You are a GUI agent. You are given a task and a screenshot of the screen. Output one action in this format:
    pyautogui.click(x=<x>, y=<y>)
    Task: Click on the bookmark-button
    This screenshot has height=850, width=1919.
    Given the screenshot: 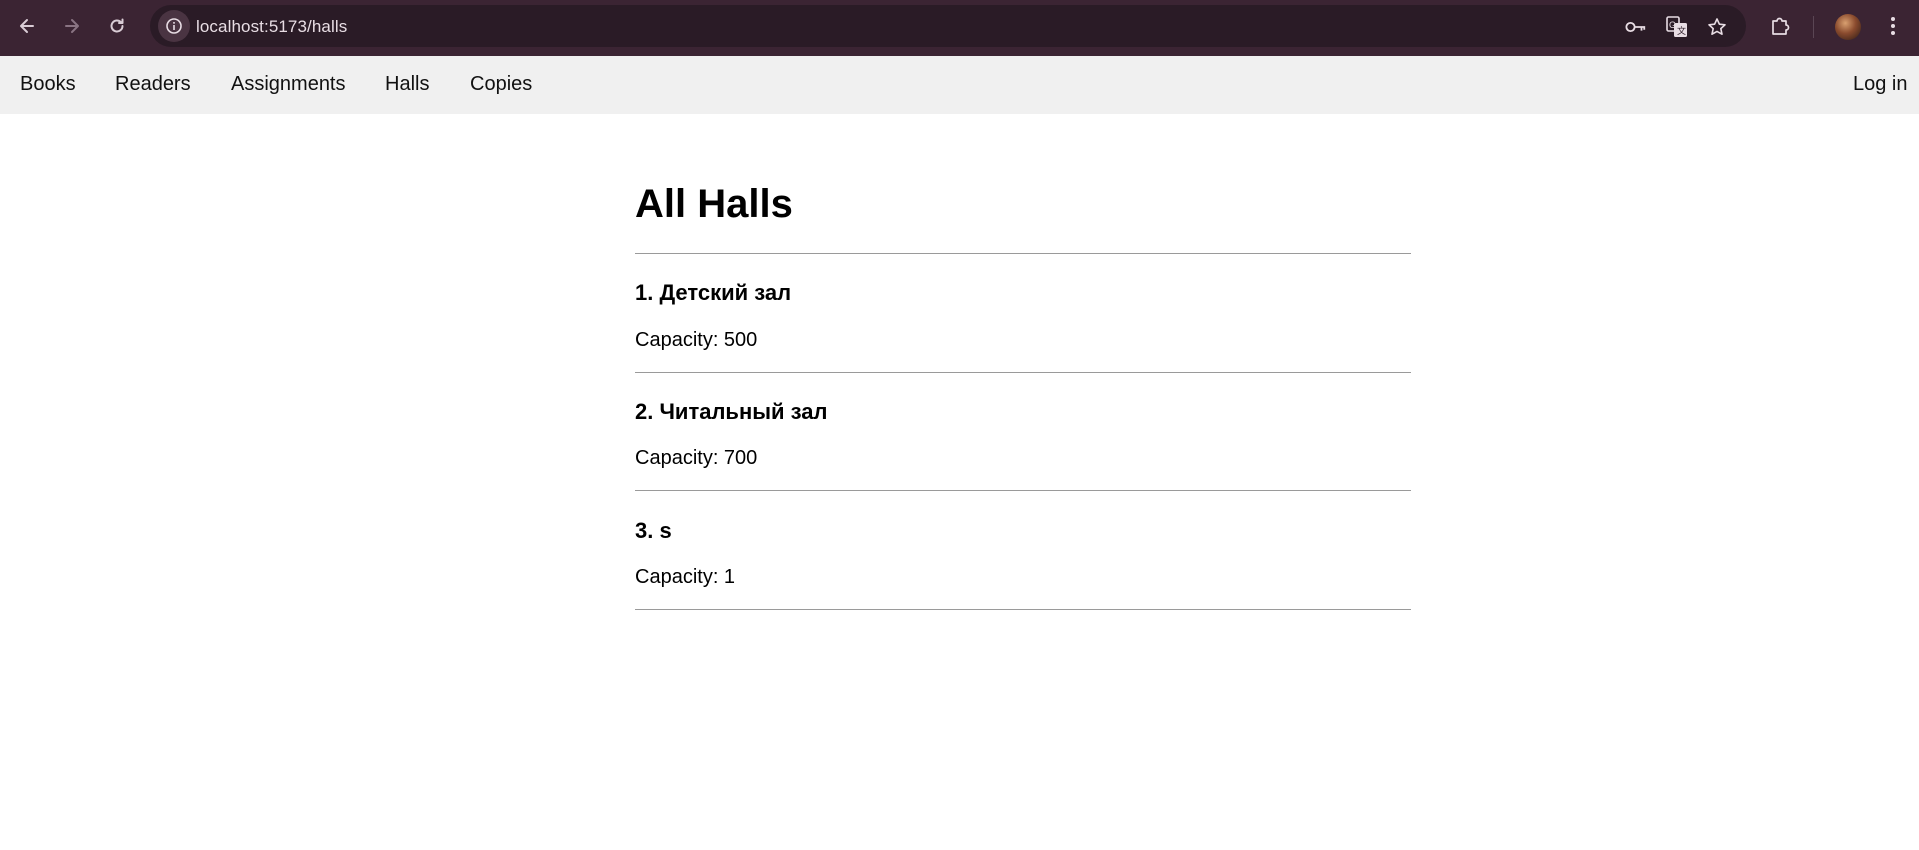 What is the action you would take?
    pyautogui.click(x=1717, y=27)
    